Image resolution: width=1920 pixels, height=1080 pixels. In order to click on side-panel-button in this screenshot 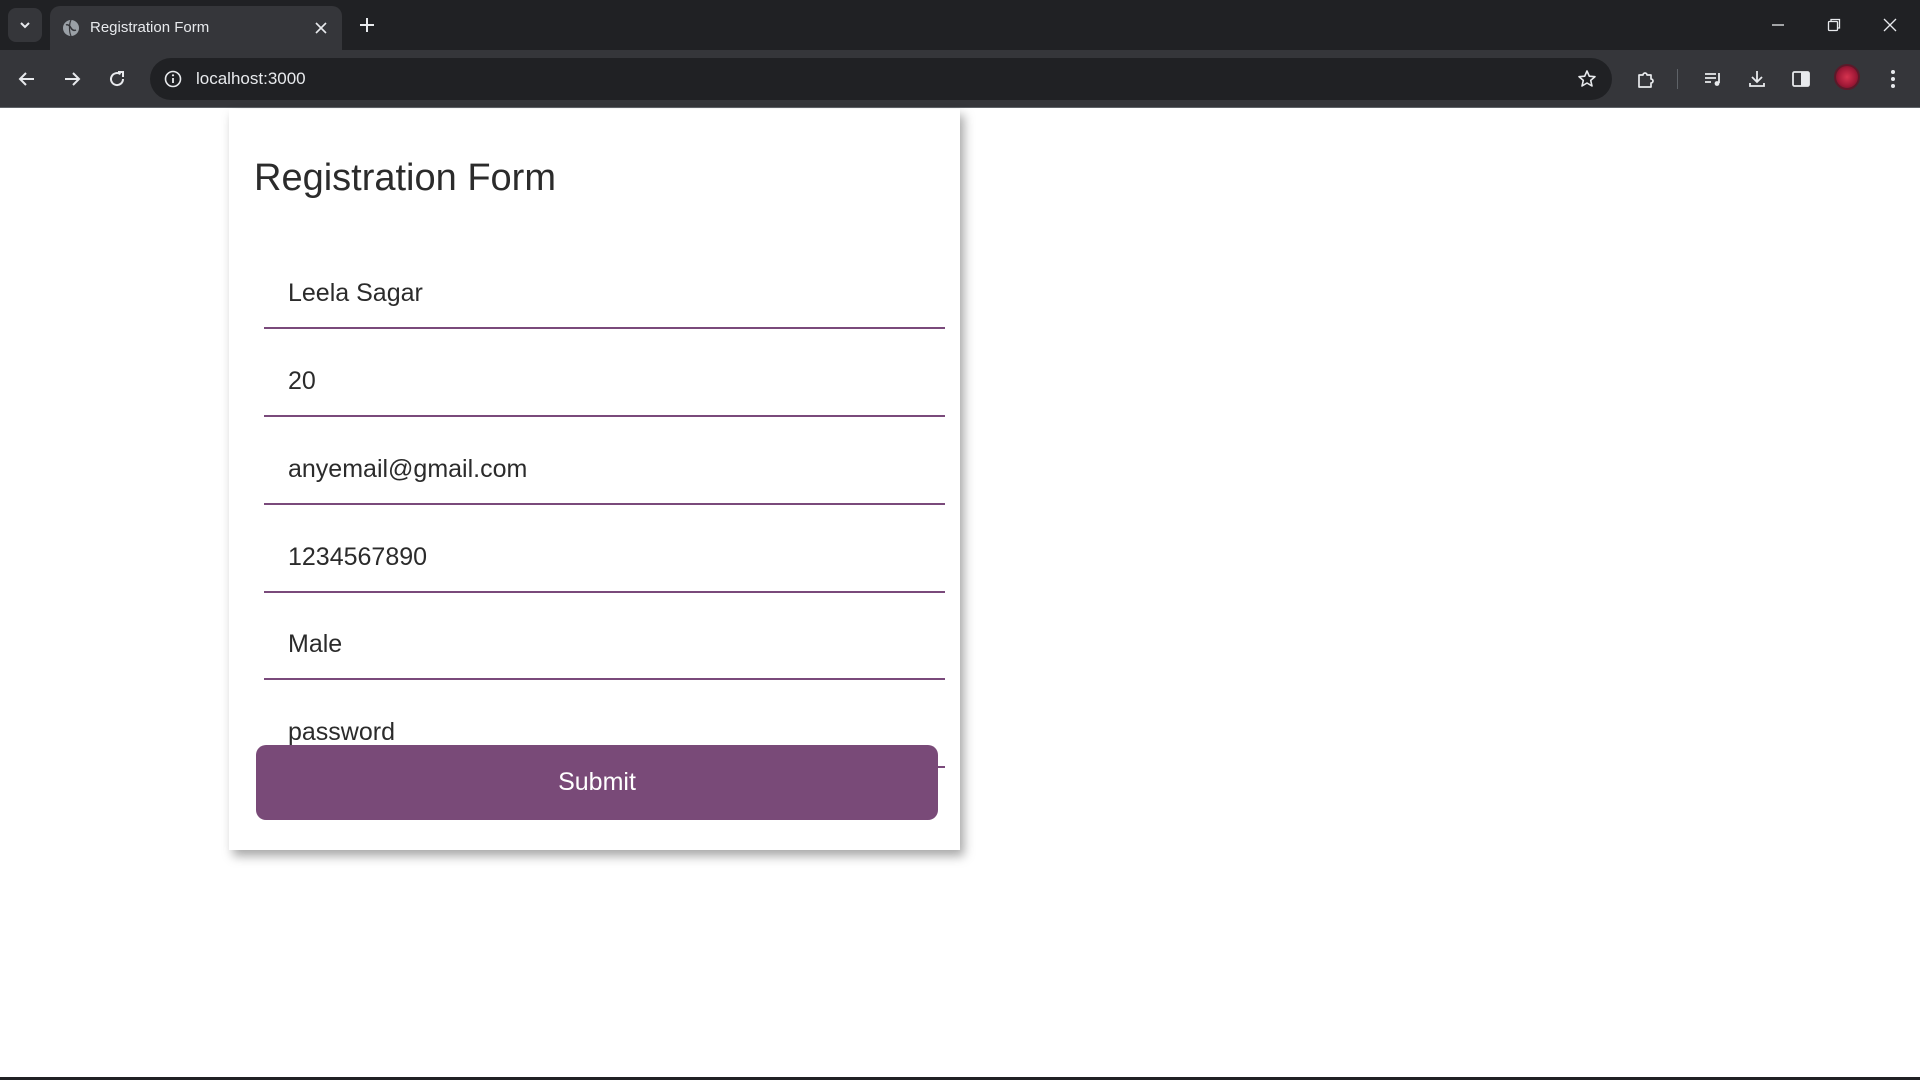, I will do `click(1801, 79)`.